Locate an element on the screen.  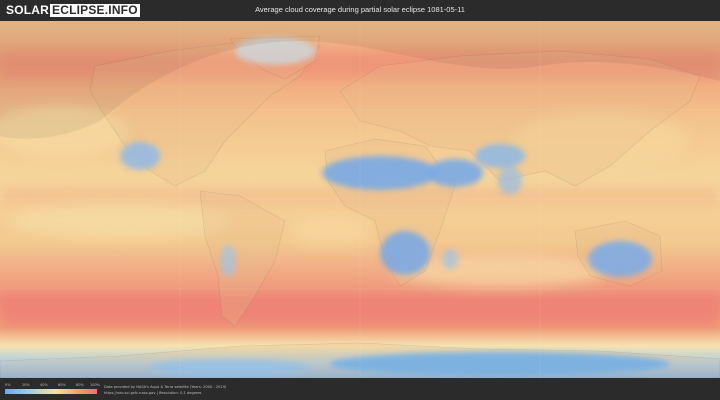
arabia-clear is located at coordinates (455, 173).